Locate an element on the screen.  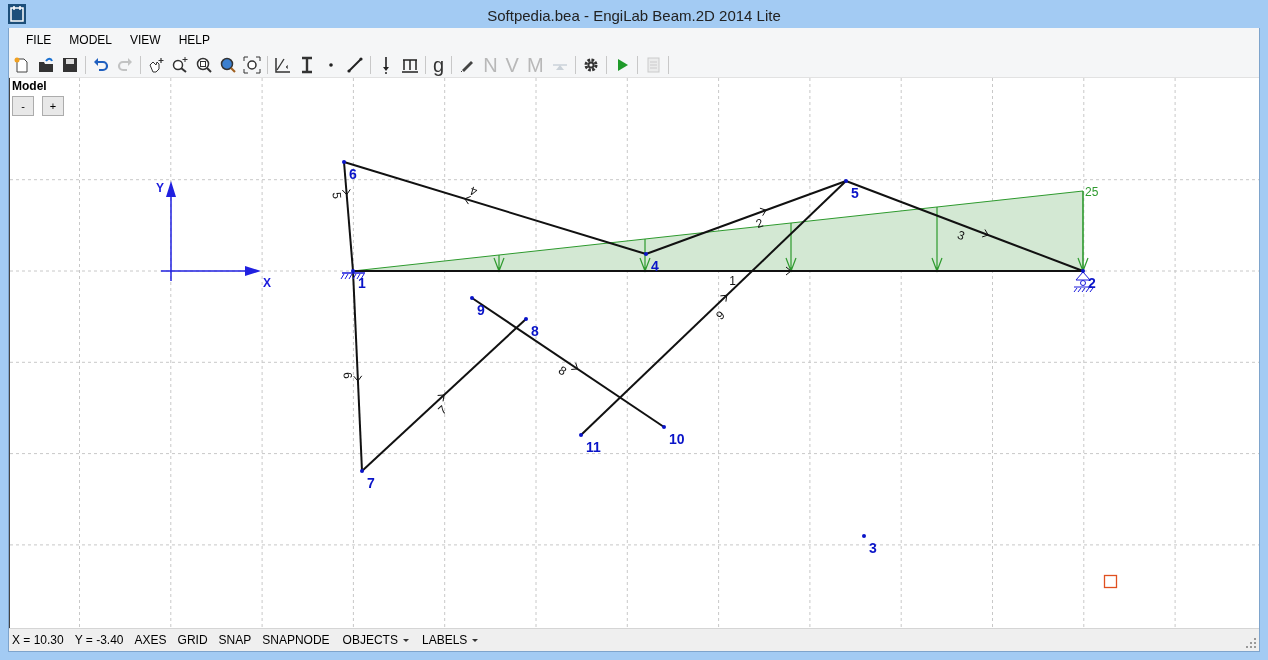
status-toggle: AXES is located at coordinates (150, 640).